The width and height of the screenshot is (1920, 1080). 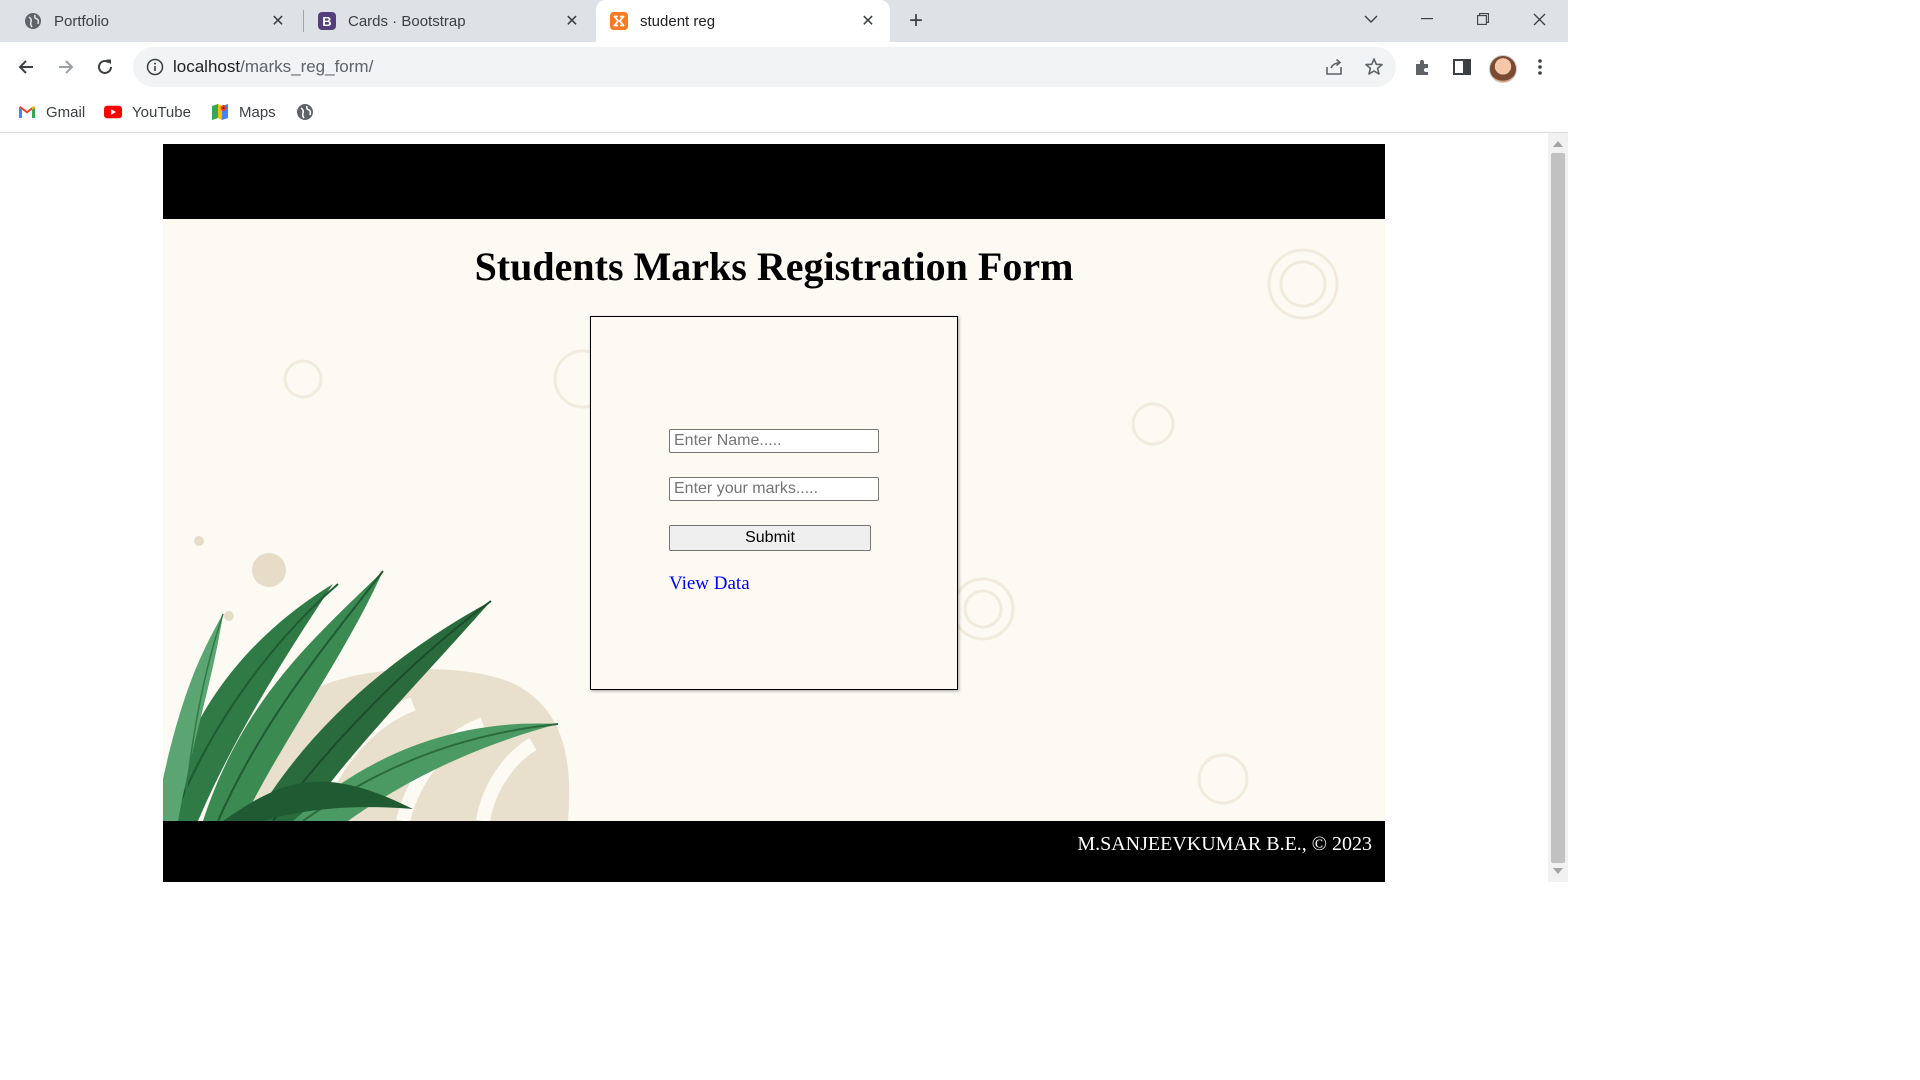 I want to click on minimize-icon, so click(x=1427, y=19).